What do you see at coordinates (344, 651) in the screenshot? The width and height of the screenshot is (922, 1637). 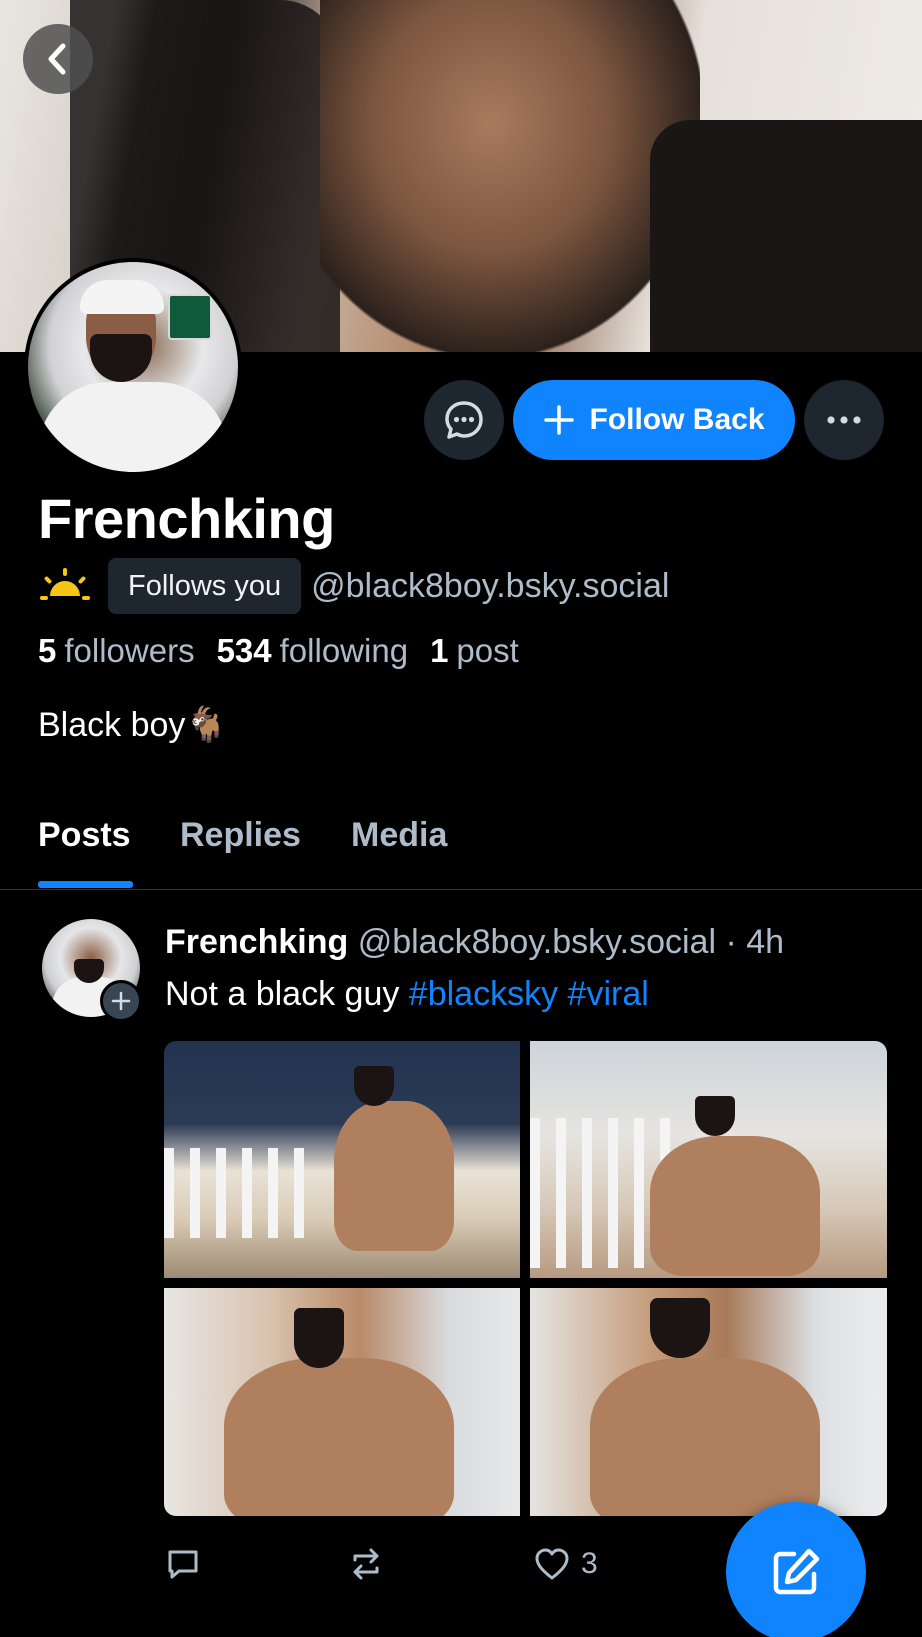 I see `following-label: following` at bounding box center [344, 651].